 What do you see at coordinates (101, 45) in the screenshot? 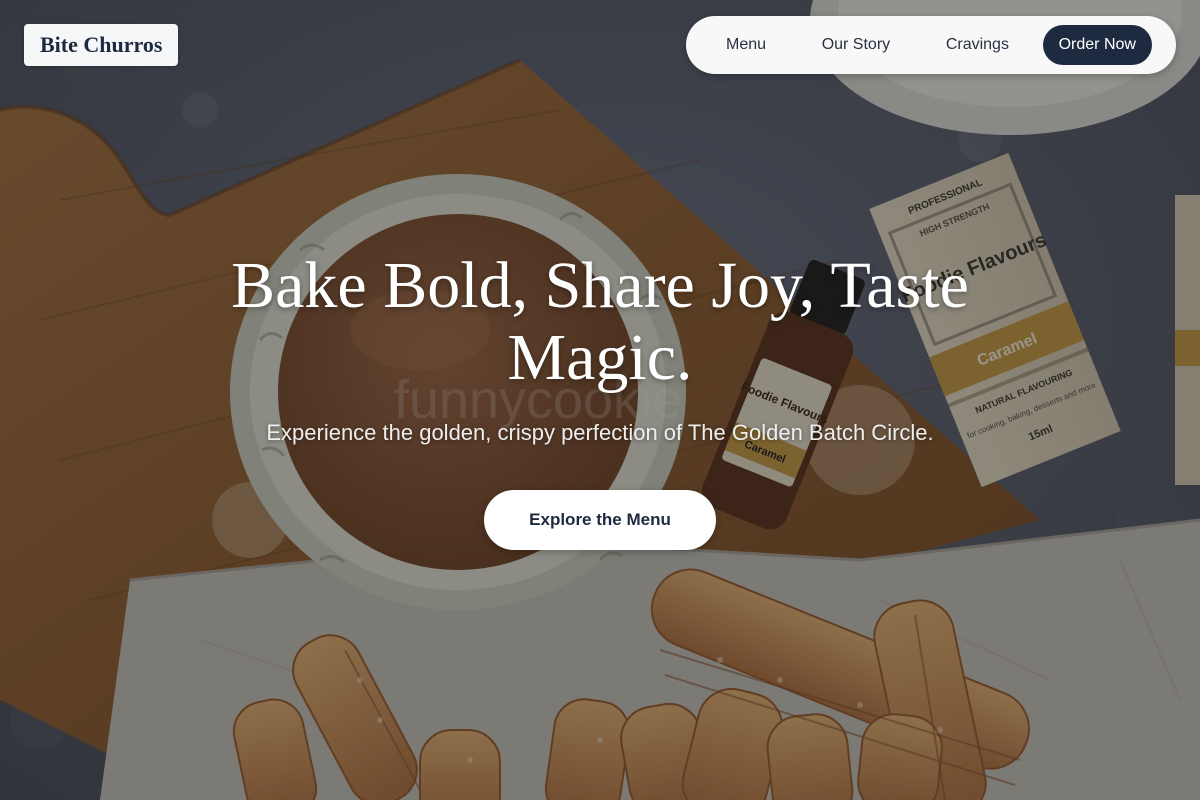
I see `site-logo: Bite Churros` at bounding box center [101, 45].